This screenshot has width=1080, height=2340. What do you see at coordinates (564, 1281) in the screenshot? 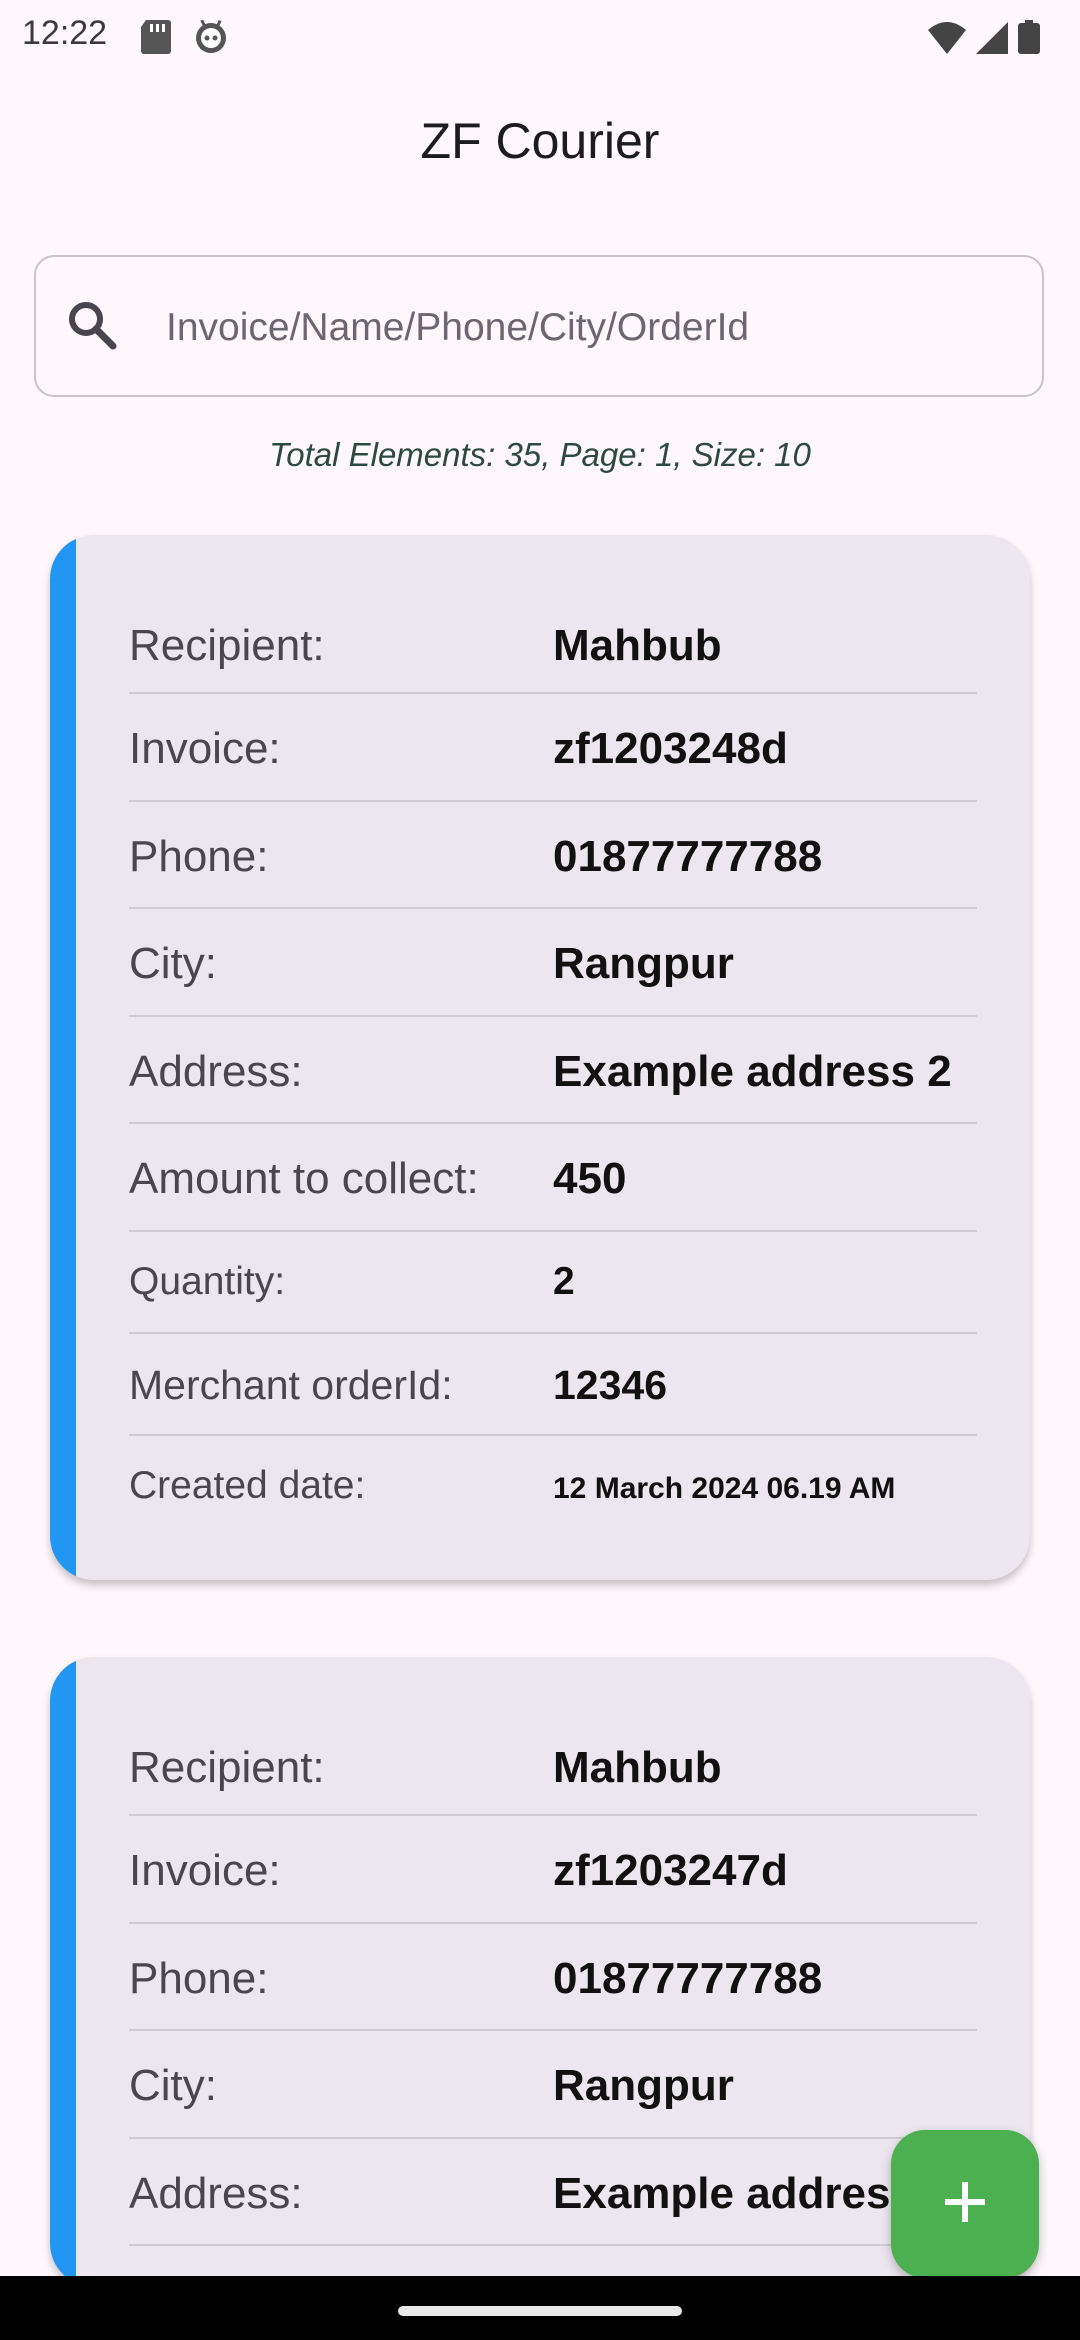
I see `row-value: 2` at bounding box center [564, 1281].